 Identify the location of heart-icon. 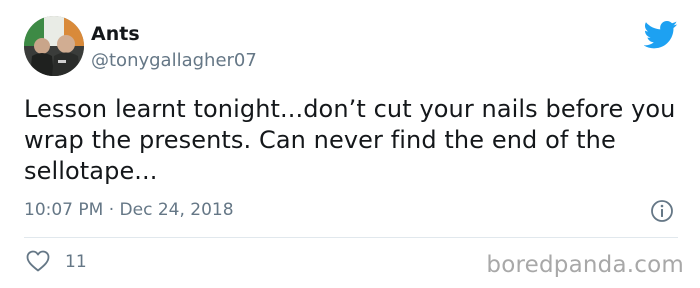
(38, 261).